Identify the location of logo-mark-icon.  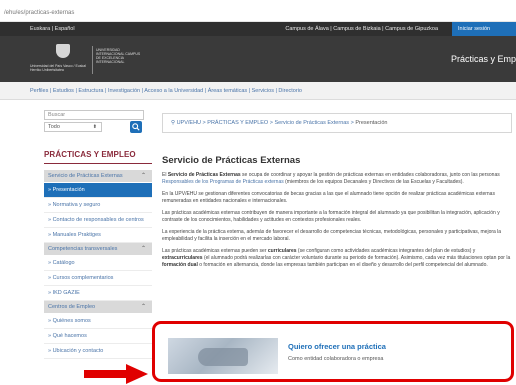
(63, 51).